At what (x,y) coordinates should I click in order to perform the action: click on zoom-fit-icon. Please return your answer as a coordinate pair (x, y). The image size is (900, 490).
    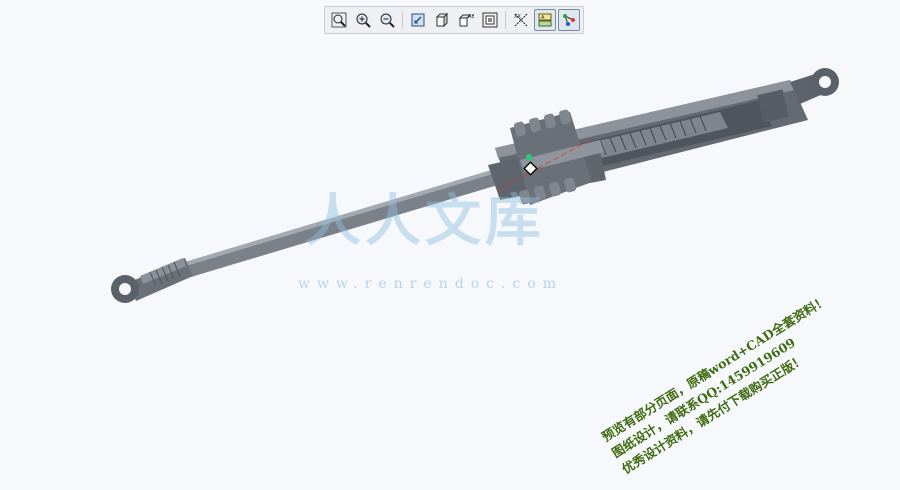
    Looking at the image, I should click on (339, 20).